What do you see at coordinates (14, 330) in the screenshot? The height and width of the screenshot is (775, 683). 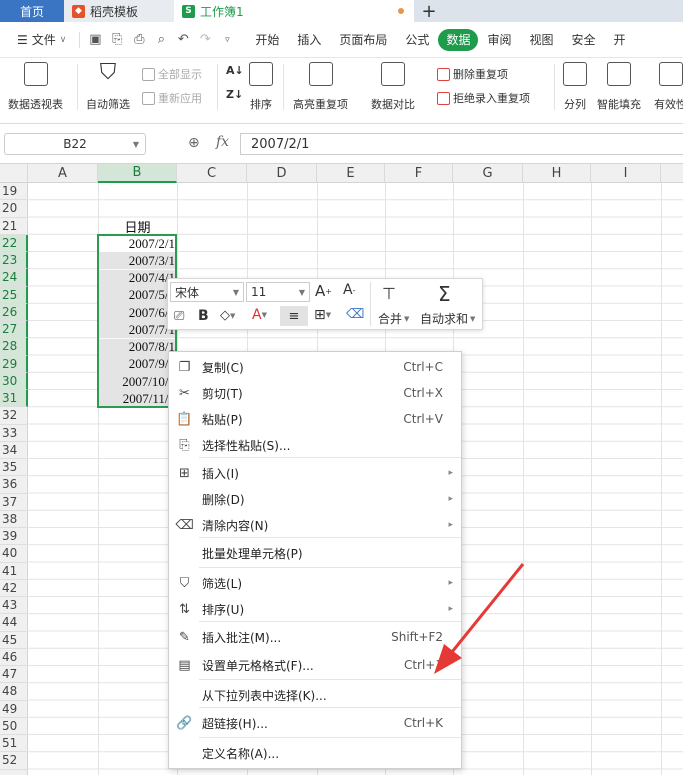 I see `row-header-27: 27` at bounding box center [14, 330].